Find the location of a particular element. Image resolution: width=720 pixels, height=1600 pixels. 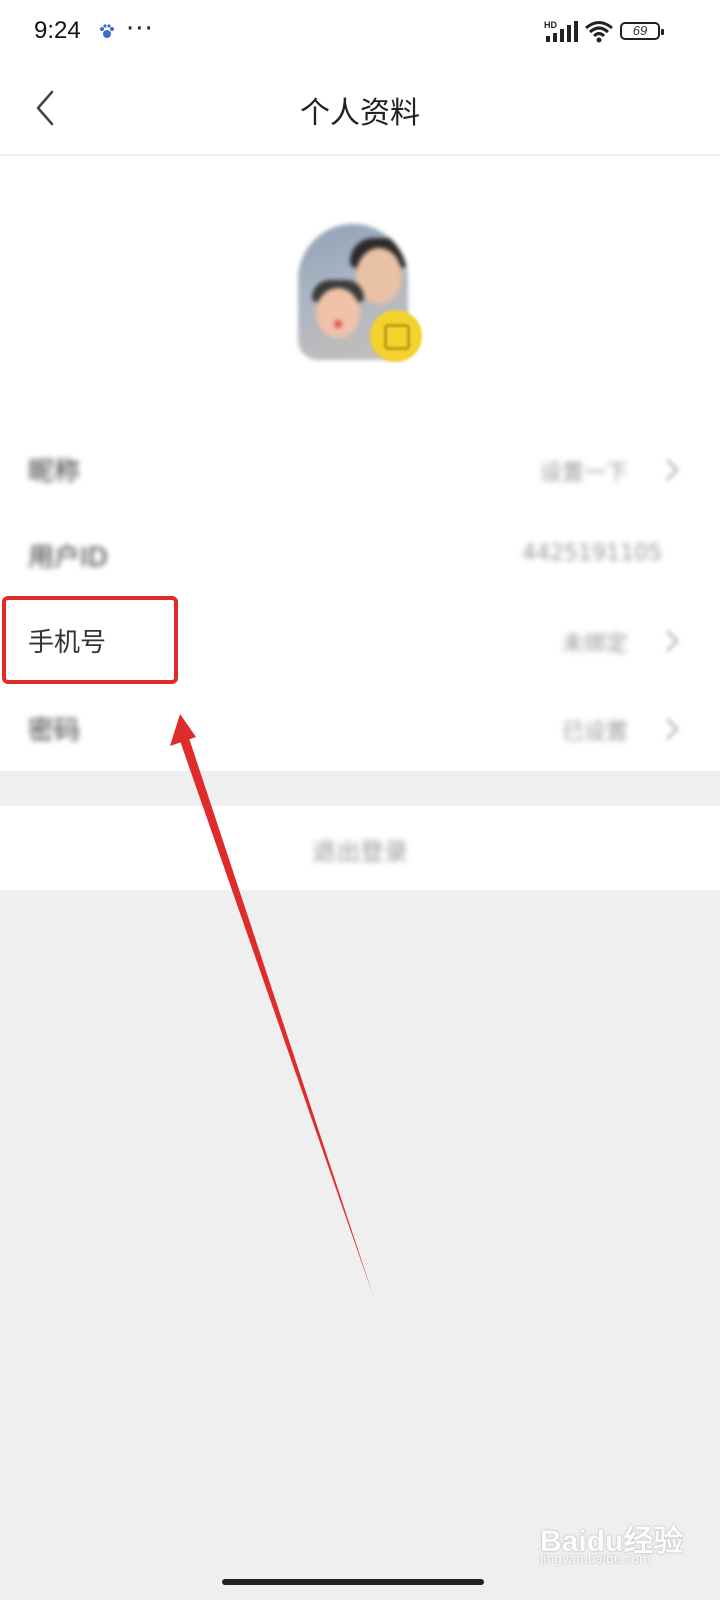

battery-icon: 69 is located at coordinates (642, 31).